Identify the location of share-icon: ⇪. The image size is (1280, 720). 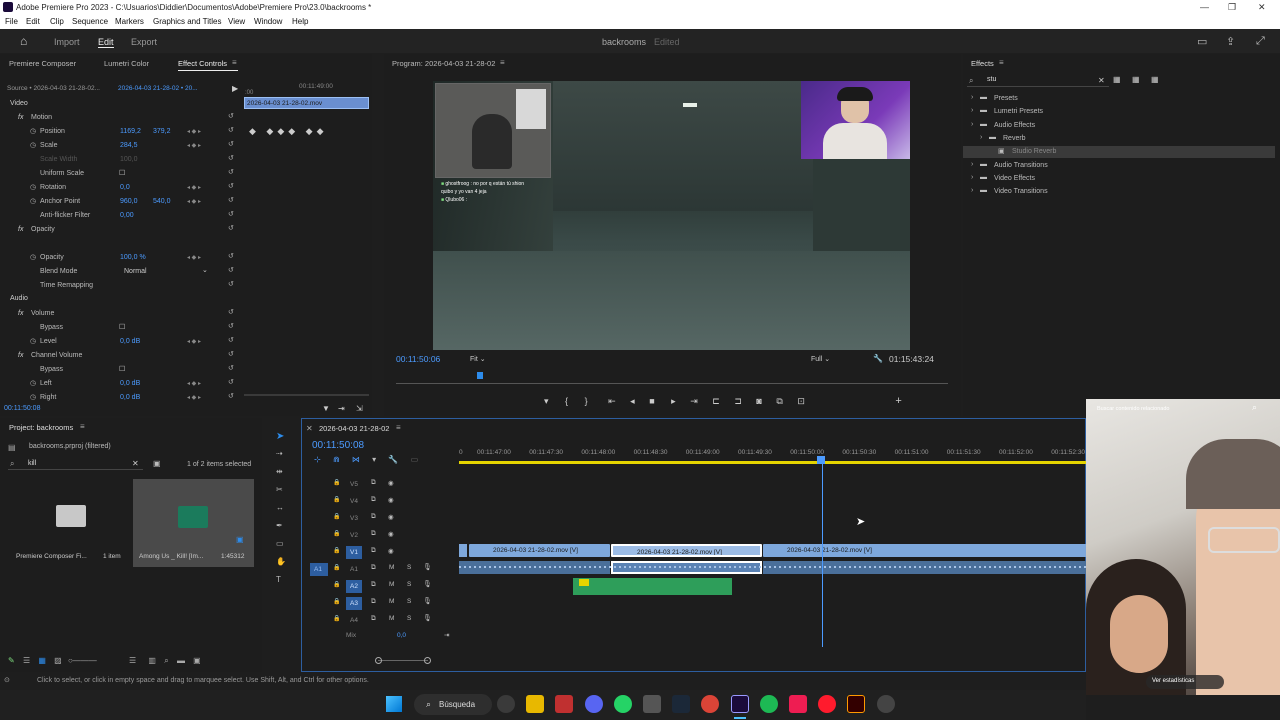
(1230, 41).